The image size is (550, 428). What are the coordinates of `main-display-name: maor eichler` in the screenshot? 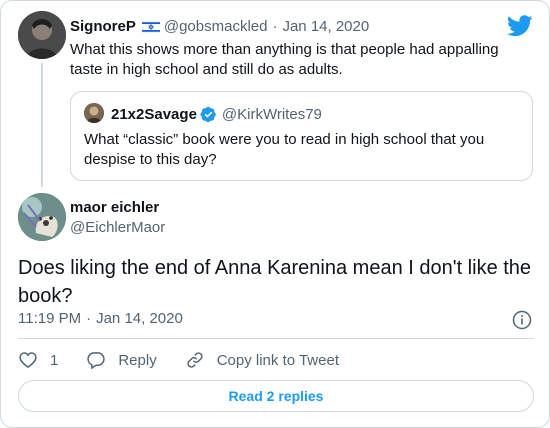 It's located at (114, 207).